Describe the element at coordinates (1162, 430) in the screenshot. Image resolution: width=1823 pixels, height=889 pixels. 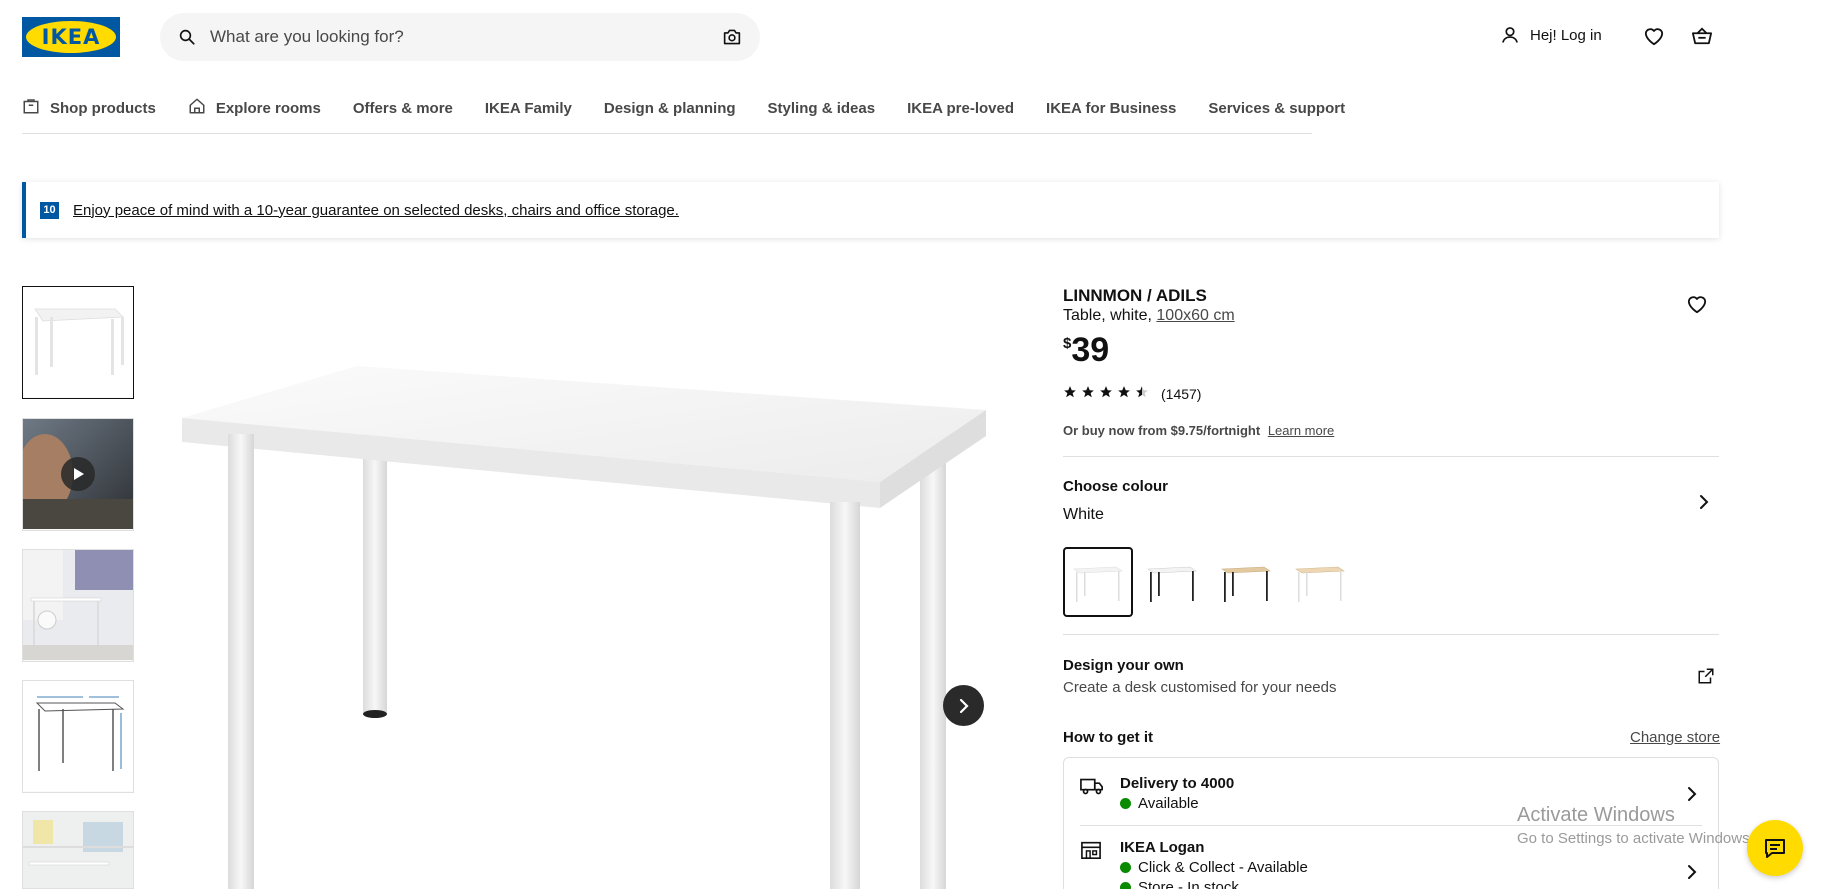
I see `finance-text: Or buy now from $9.75/fortnight` at that location.